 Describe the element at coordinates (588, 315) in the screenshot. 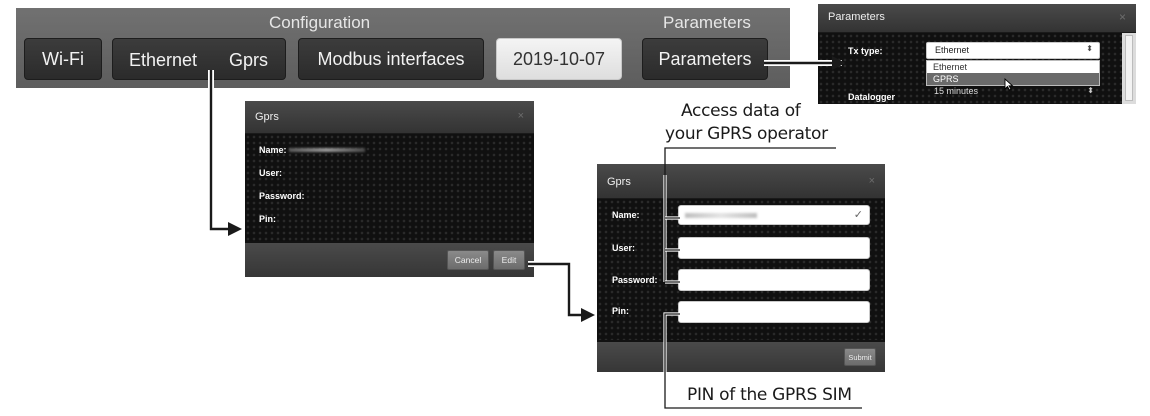

I see `arrowhead-gprs-edit` at that location.